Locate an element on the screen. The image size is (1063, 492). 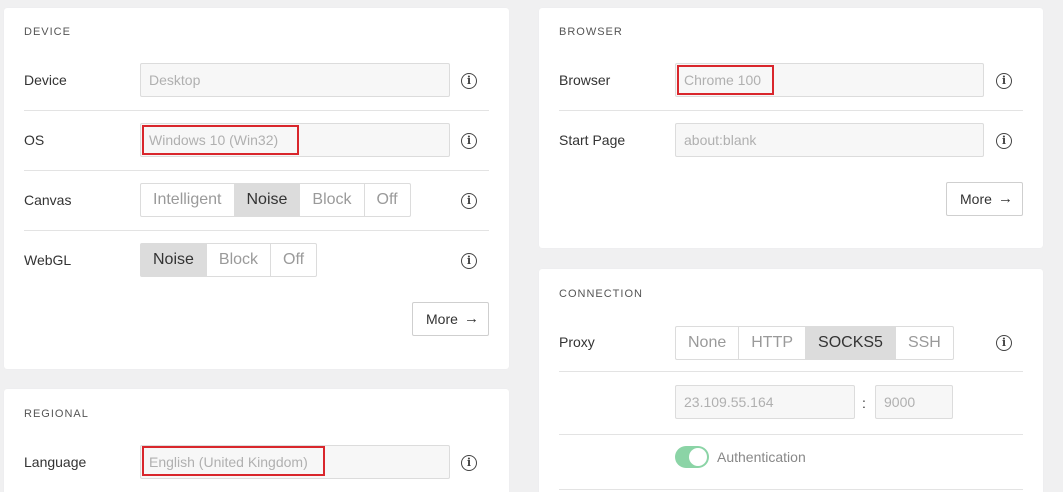
proxy-segmented-control: None HTTP SOCKS5 SSH is located at coordinates (814, 343).